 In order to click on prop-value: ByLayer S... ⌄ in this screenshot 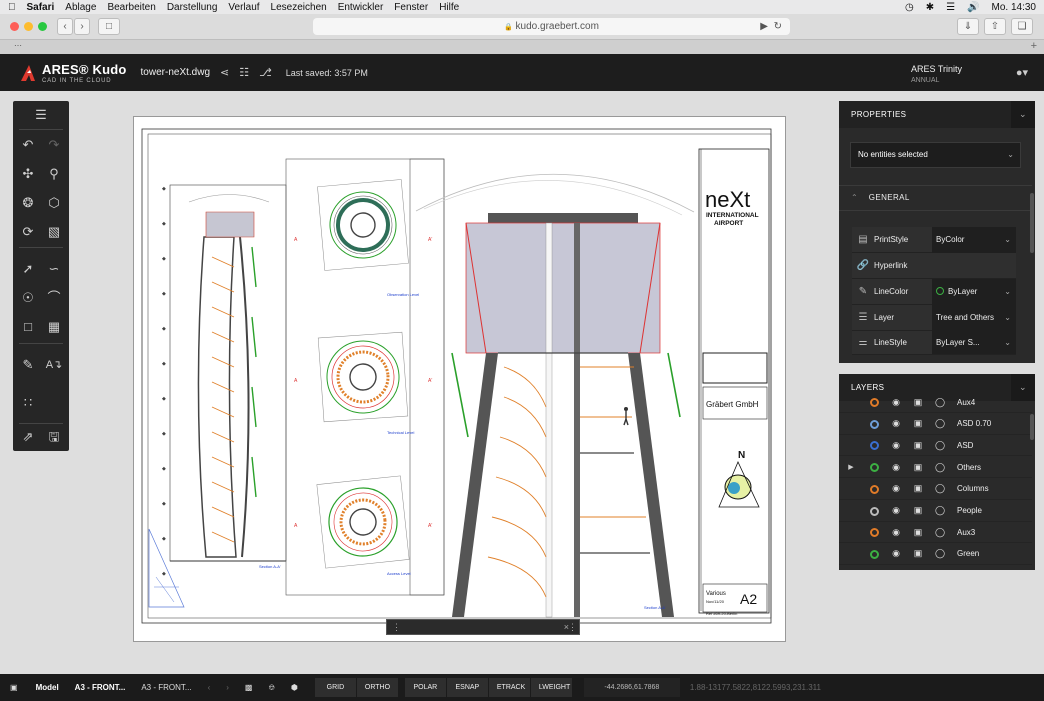, I will do `click(974, 342)`.